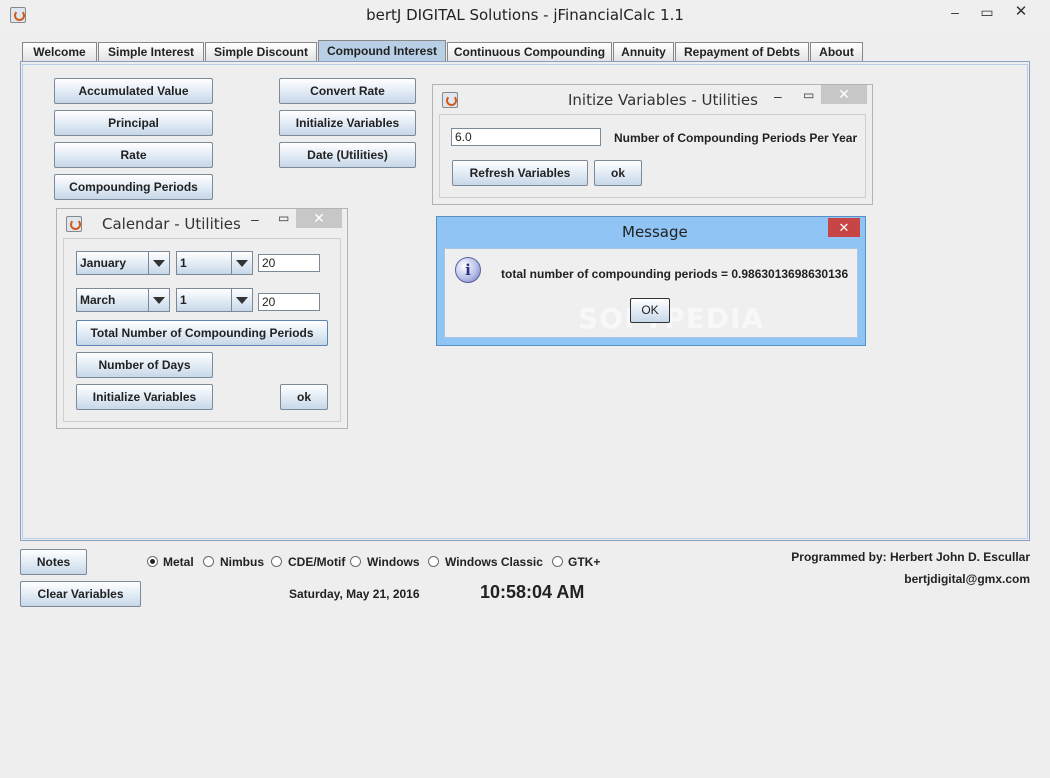  I want to click on to-year-field: 20, so click(289, 302).